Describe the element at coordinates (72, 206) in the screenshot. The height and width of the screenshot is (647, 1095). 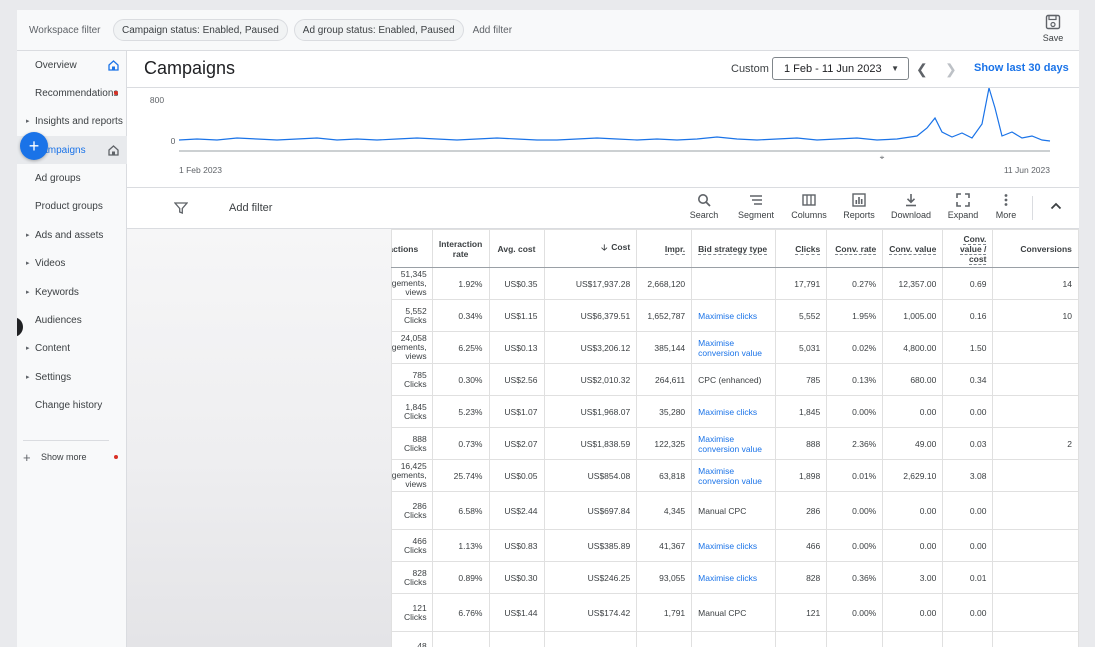
I see `sidebar-item-product-groups: Product groups` at that location.